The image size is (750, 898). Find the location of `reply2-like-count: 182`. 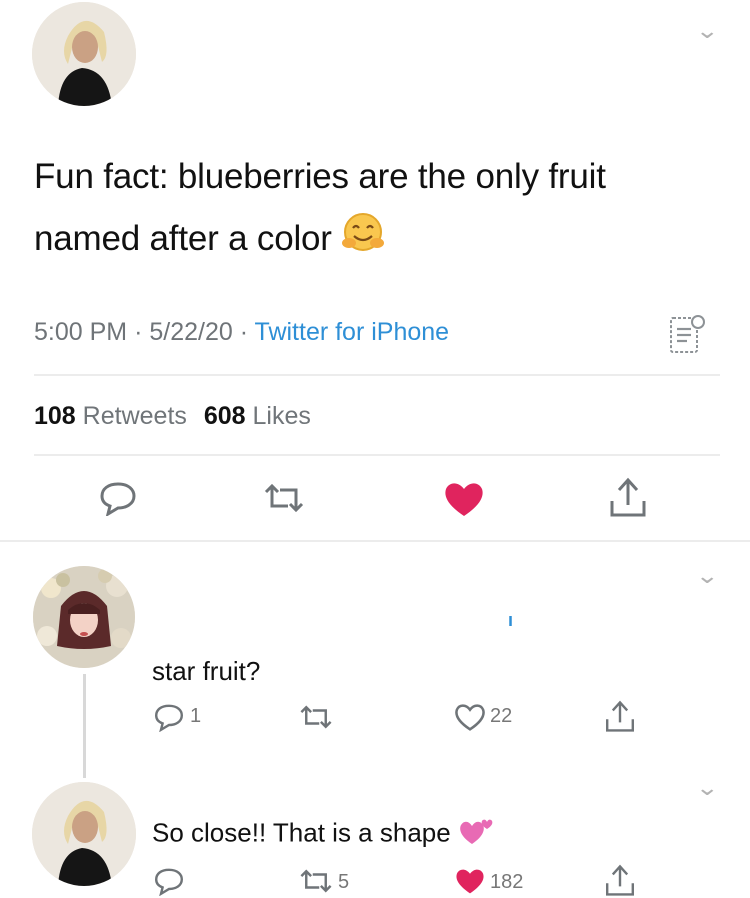

reply2-like-count: 182 is located at coordinates (507, 882).